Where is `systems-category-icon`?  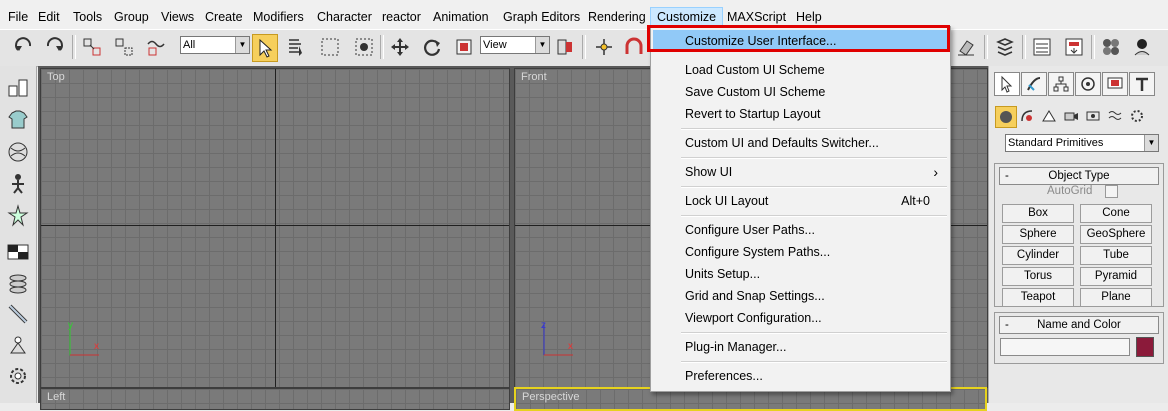 systems-category-icon is located at coordinates (1137, 116).